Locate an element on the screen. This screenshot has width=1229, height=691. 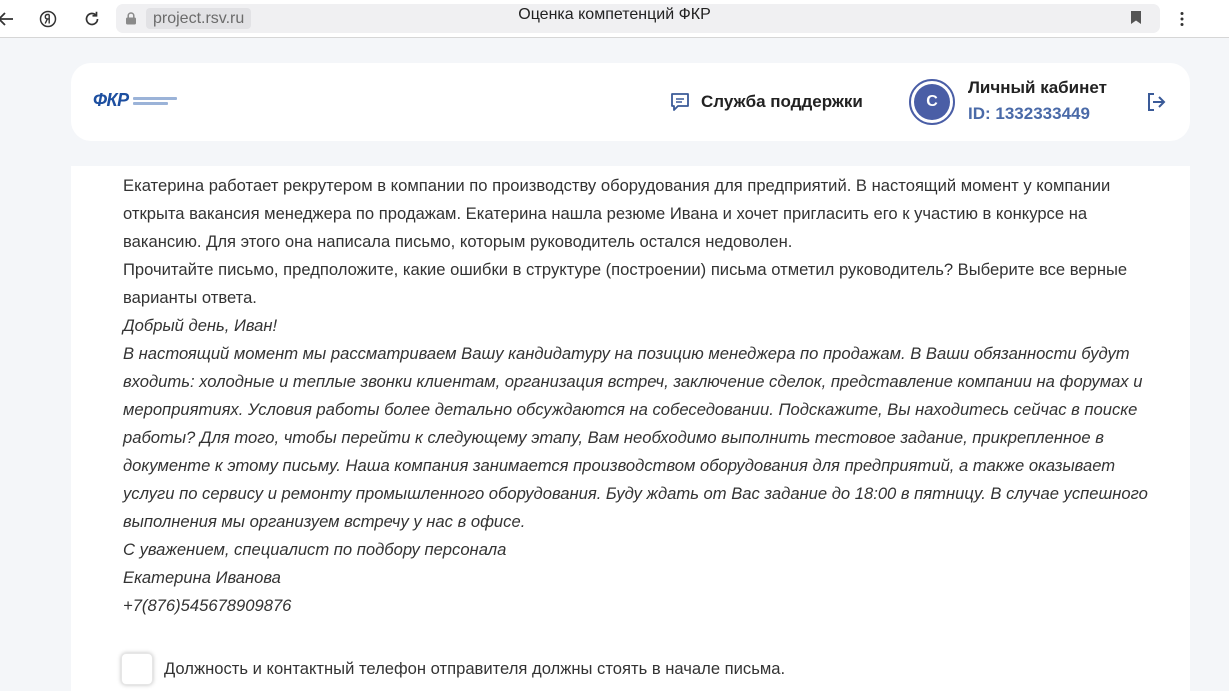
logo-text: ФКР is located at coordinates (111, 100).